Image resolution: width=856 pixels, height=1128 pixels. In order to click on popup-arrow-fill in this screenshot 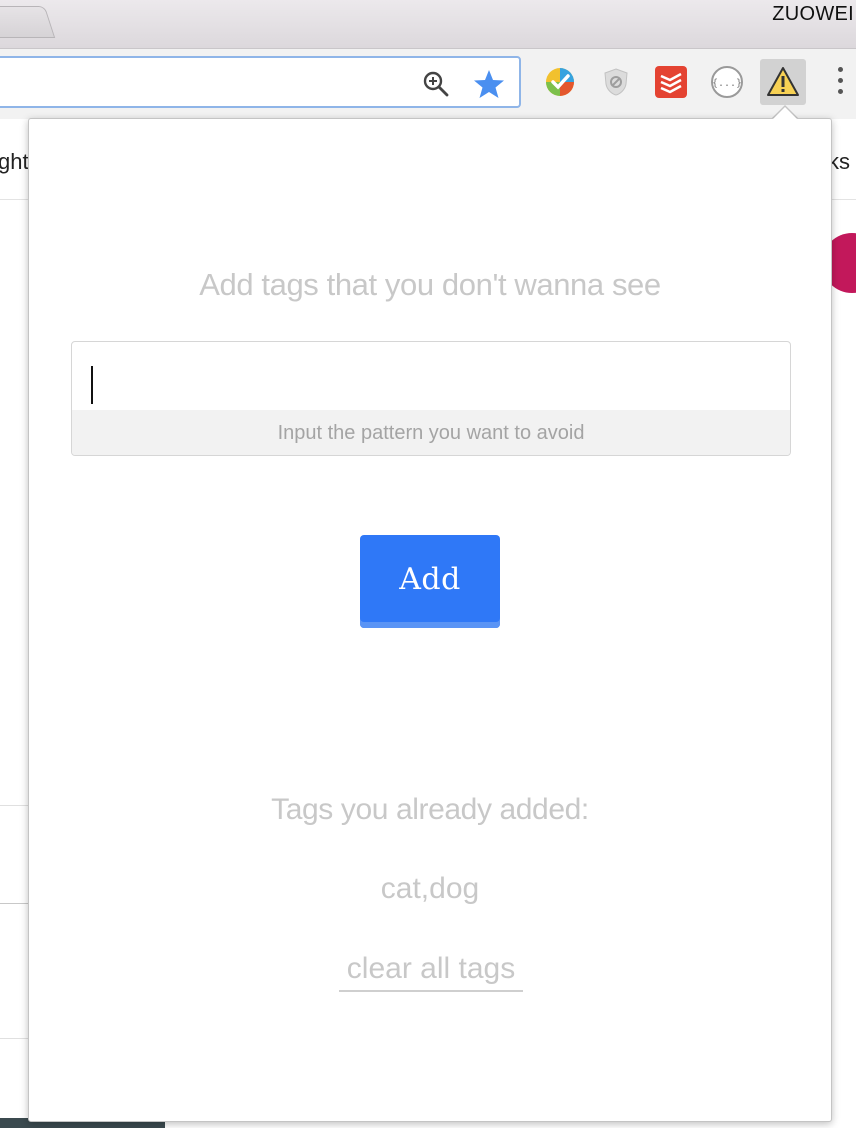, I will do `click(785, 113)`.